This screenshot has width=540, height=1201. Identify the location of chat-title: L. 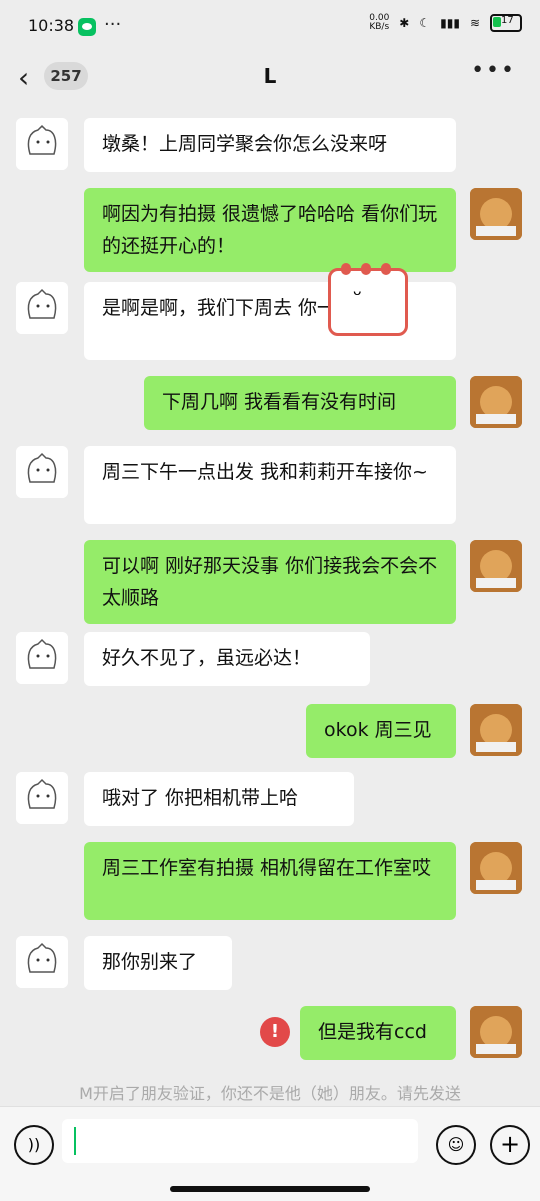
(270, 76).